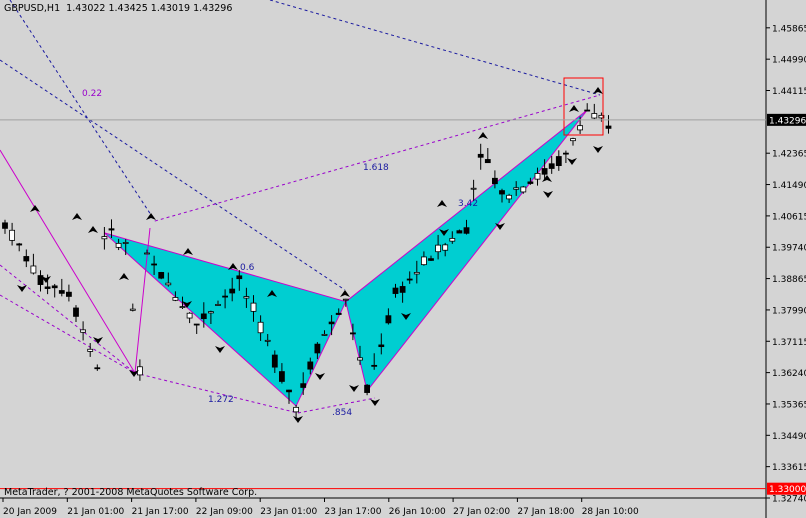 This screenshot has height=518, width=806. I want to click on y-tick-label: 1.36240, so click(789, 374).